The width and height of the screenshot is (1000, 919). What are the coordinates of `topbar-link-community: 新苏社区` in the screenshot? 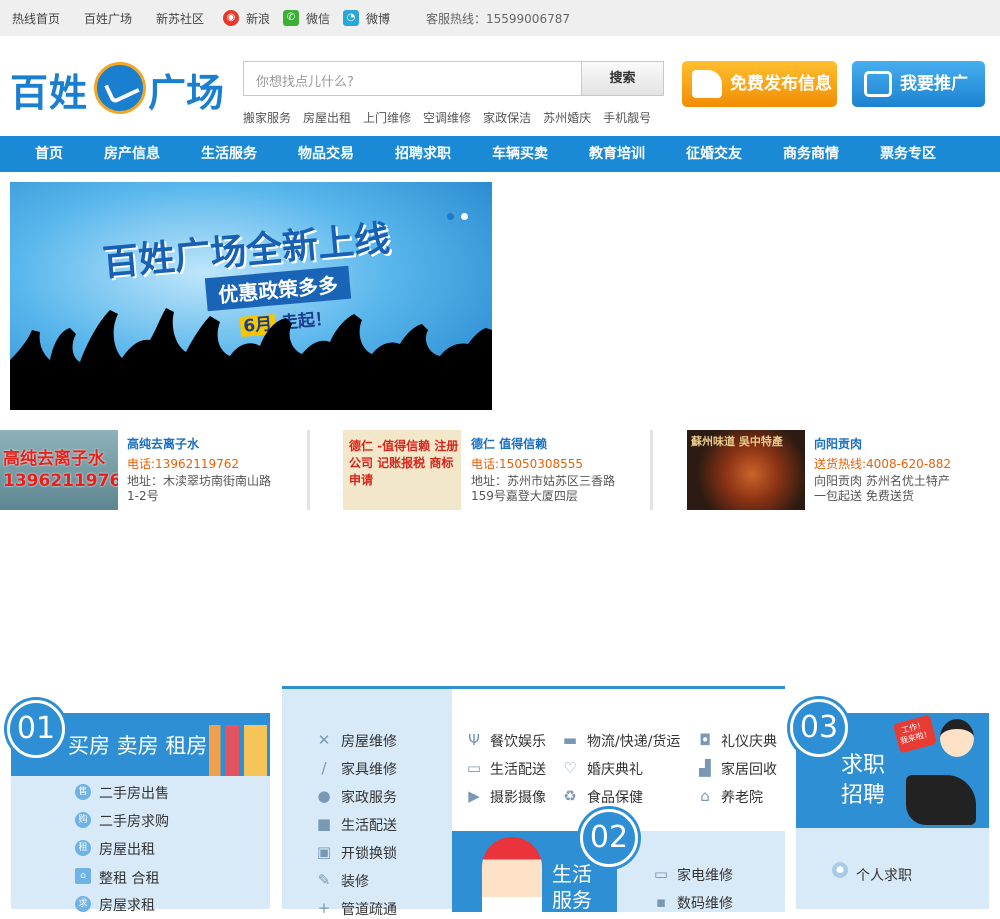 It's located at (180, 18).